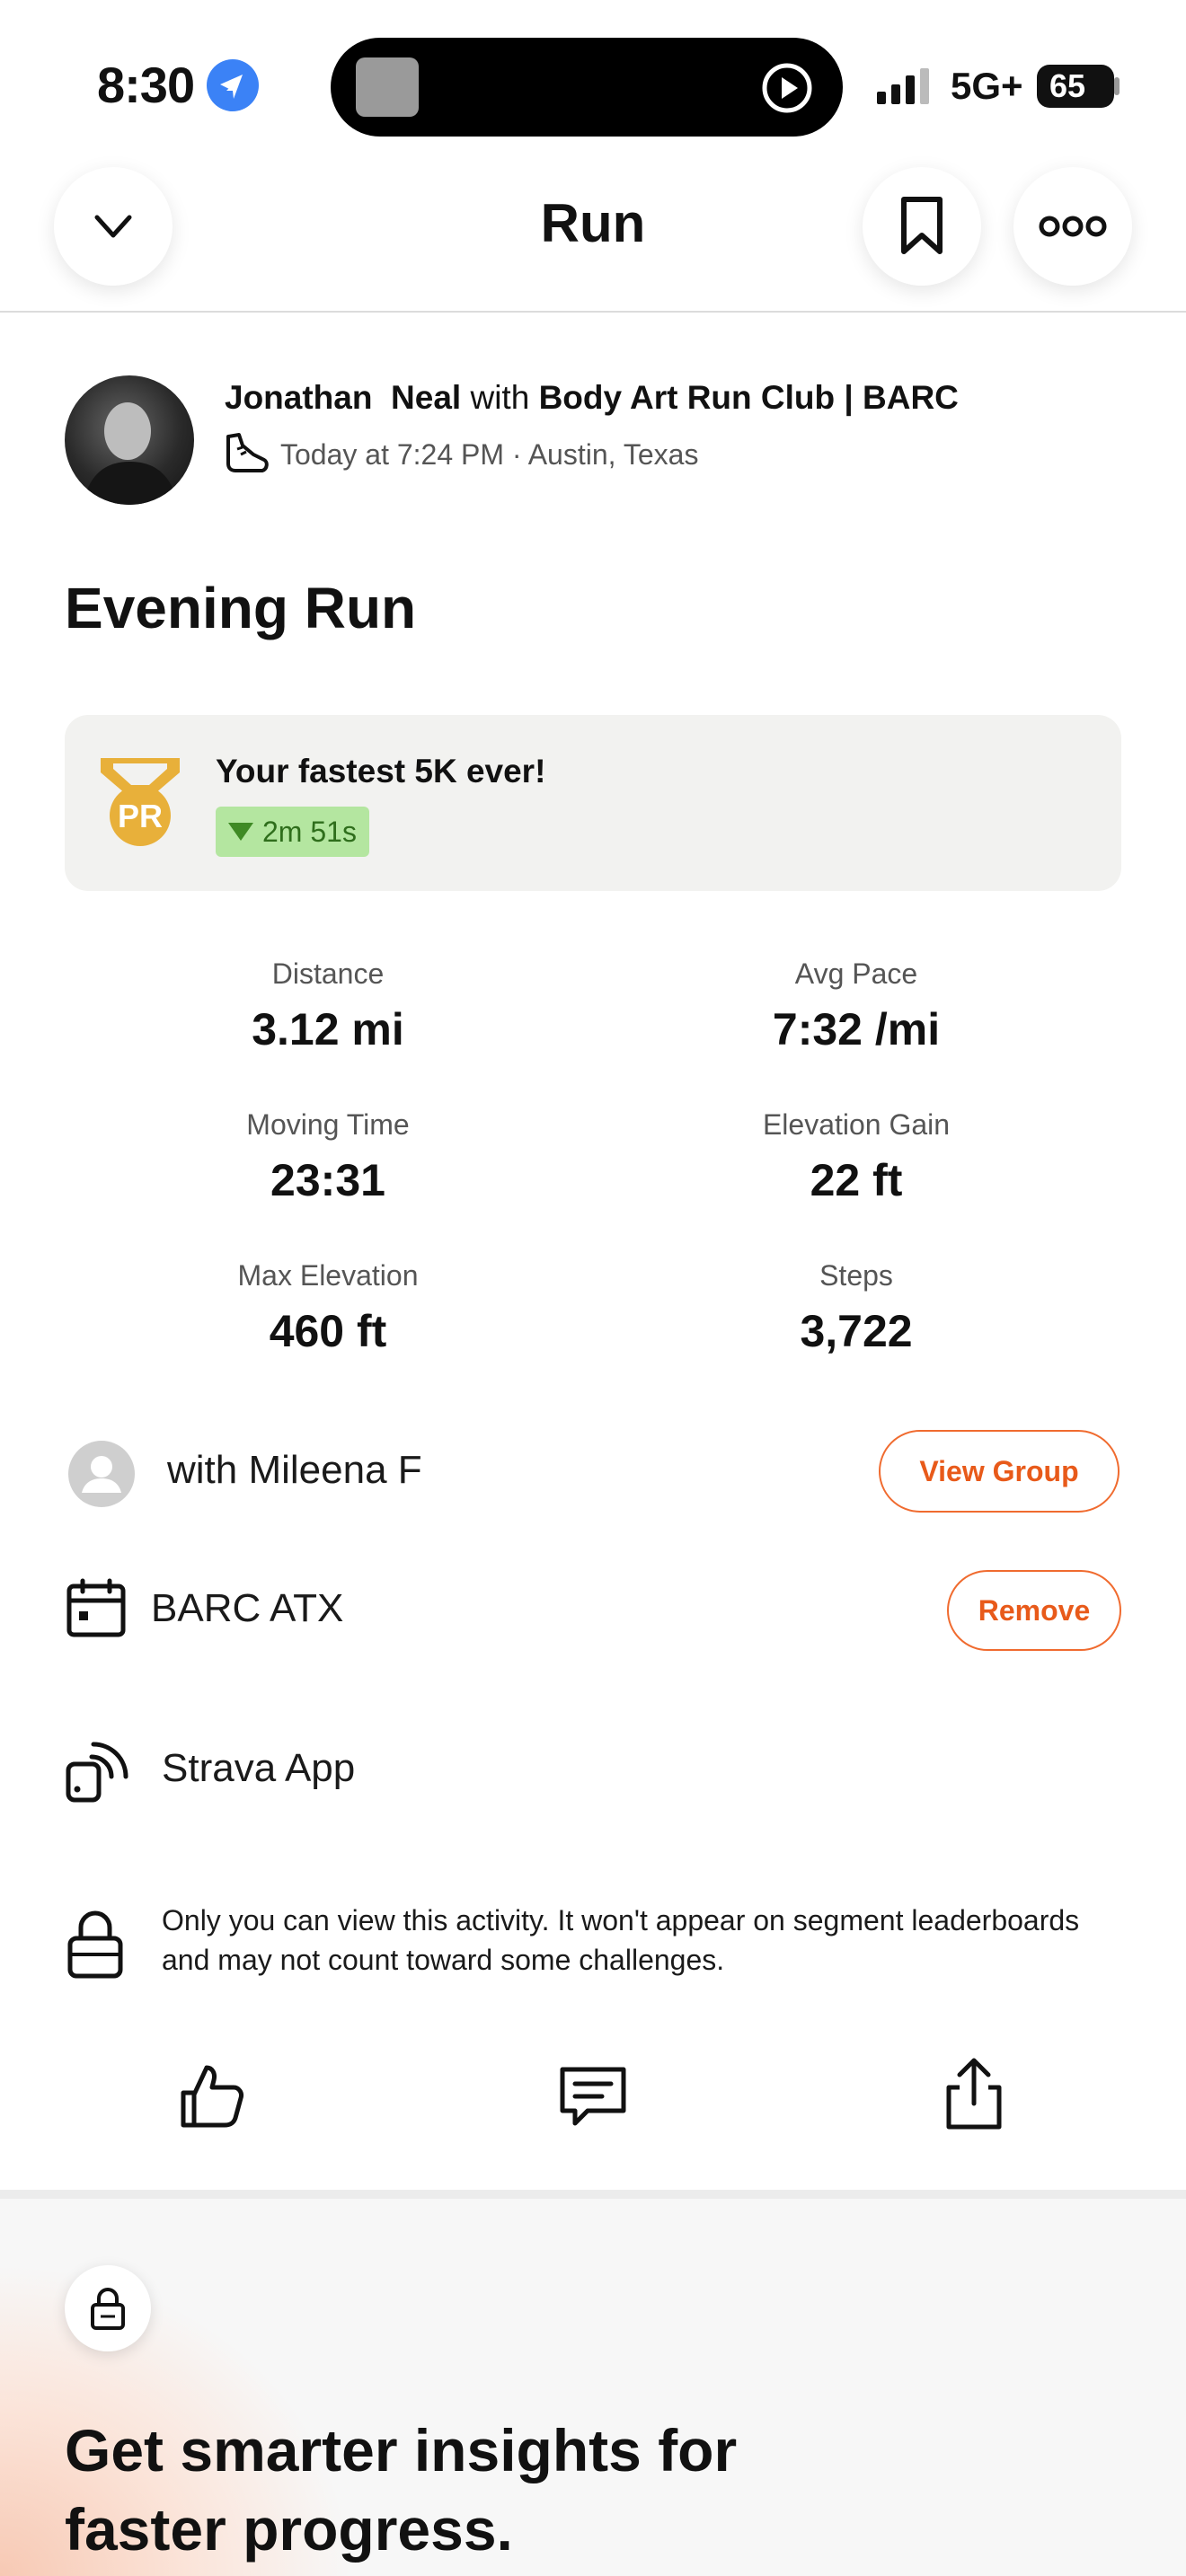 This screenshot has height=2576, width=1186. What do you see at coordinates (343, 397) in the screenshot?
I see `athlete-name: Jonathan Neal` at bounding box center [343, 397].